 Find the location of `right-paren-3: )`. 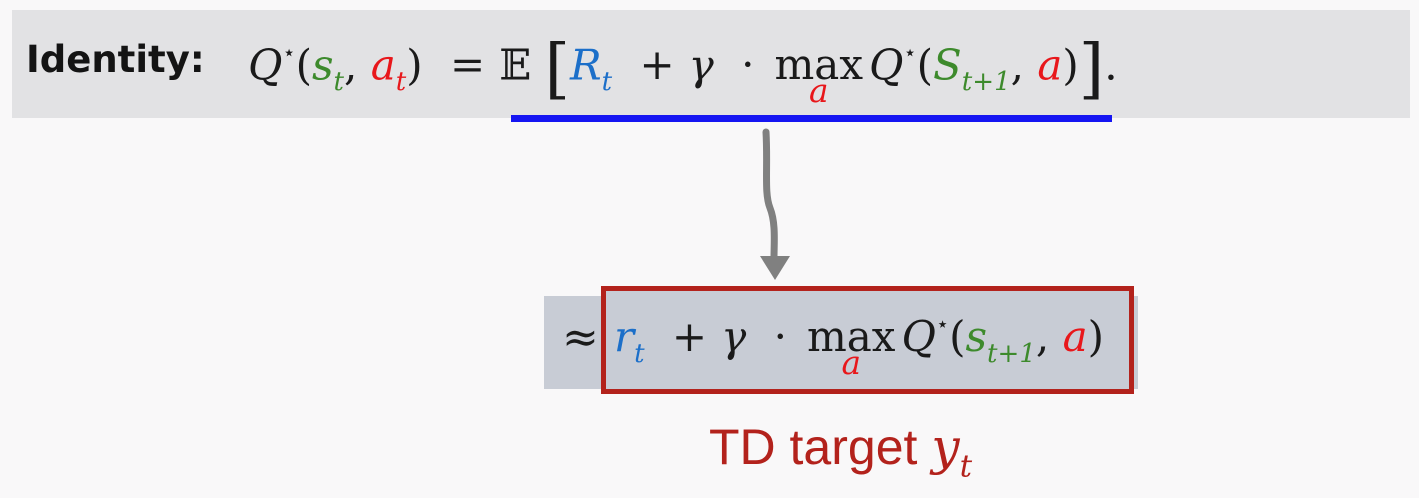

right-paren-3: ) is located at coordinates (1096, 336).